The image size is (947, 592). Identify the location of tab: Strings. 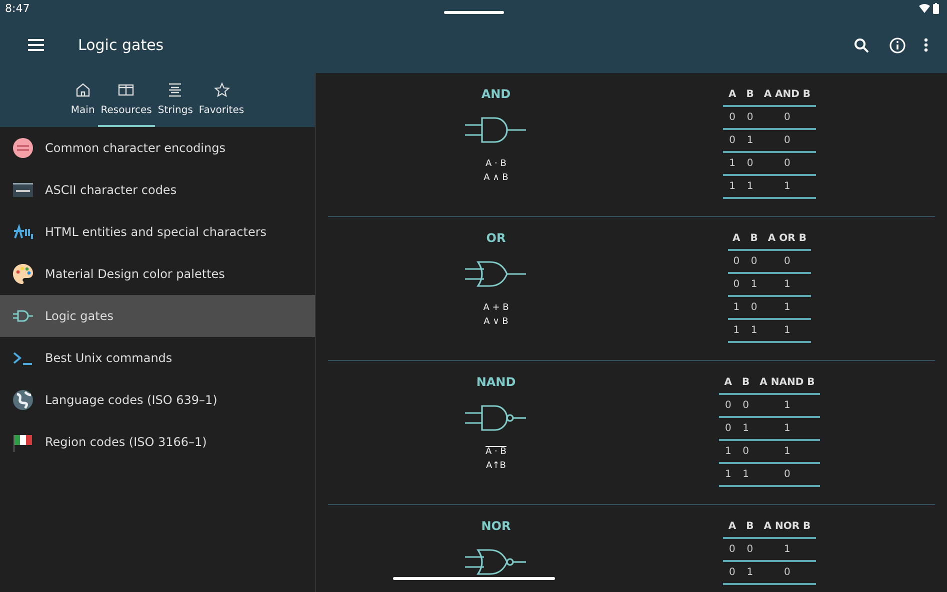
(175, 100).